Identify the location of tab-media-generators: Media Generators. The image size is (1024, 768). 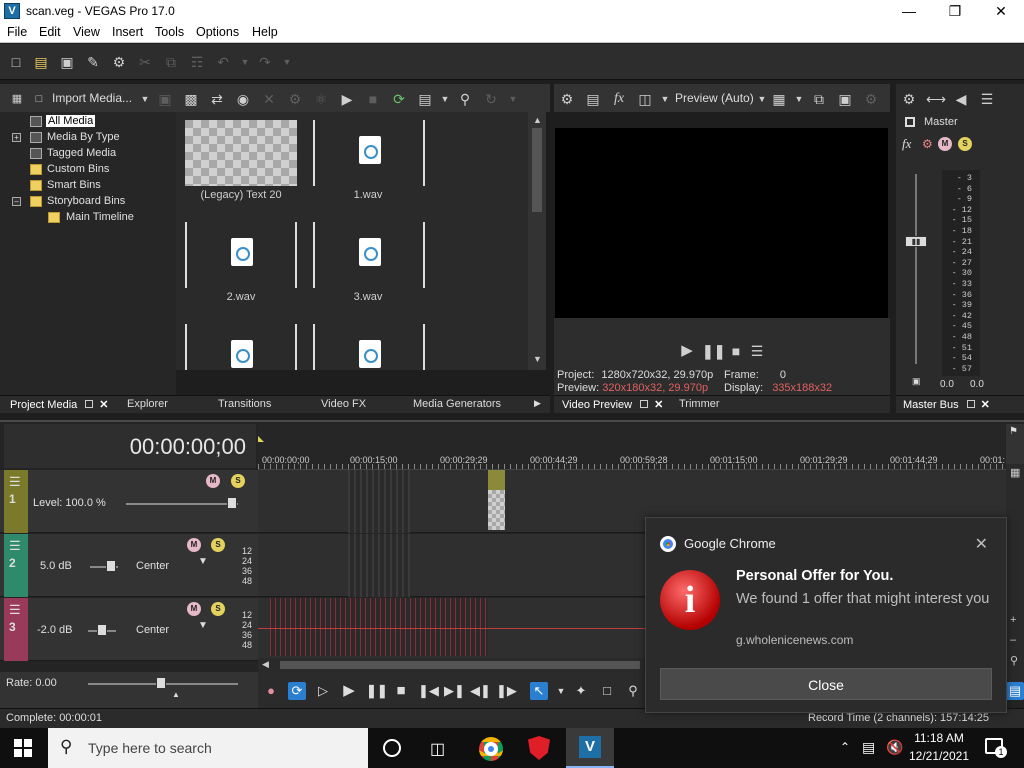
(457, 404).